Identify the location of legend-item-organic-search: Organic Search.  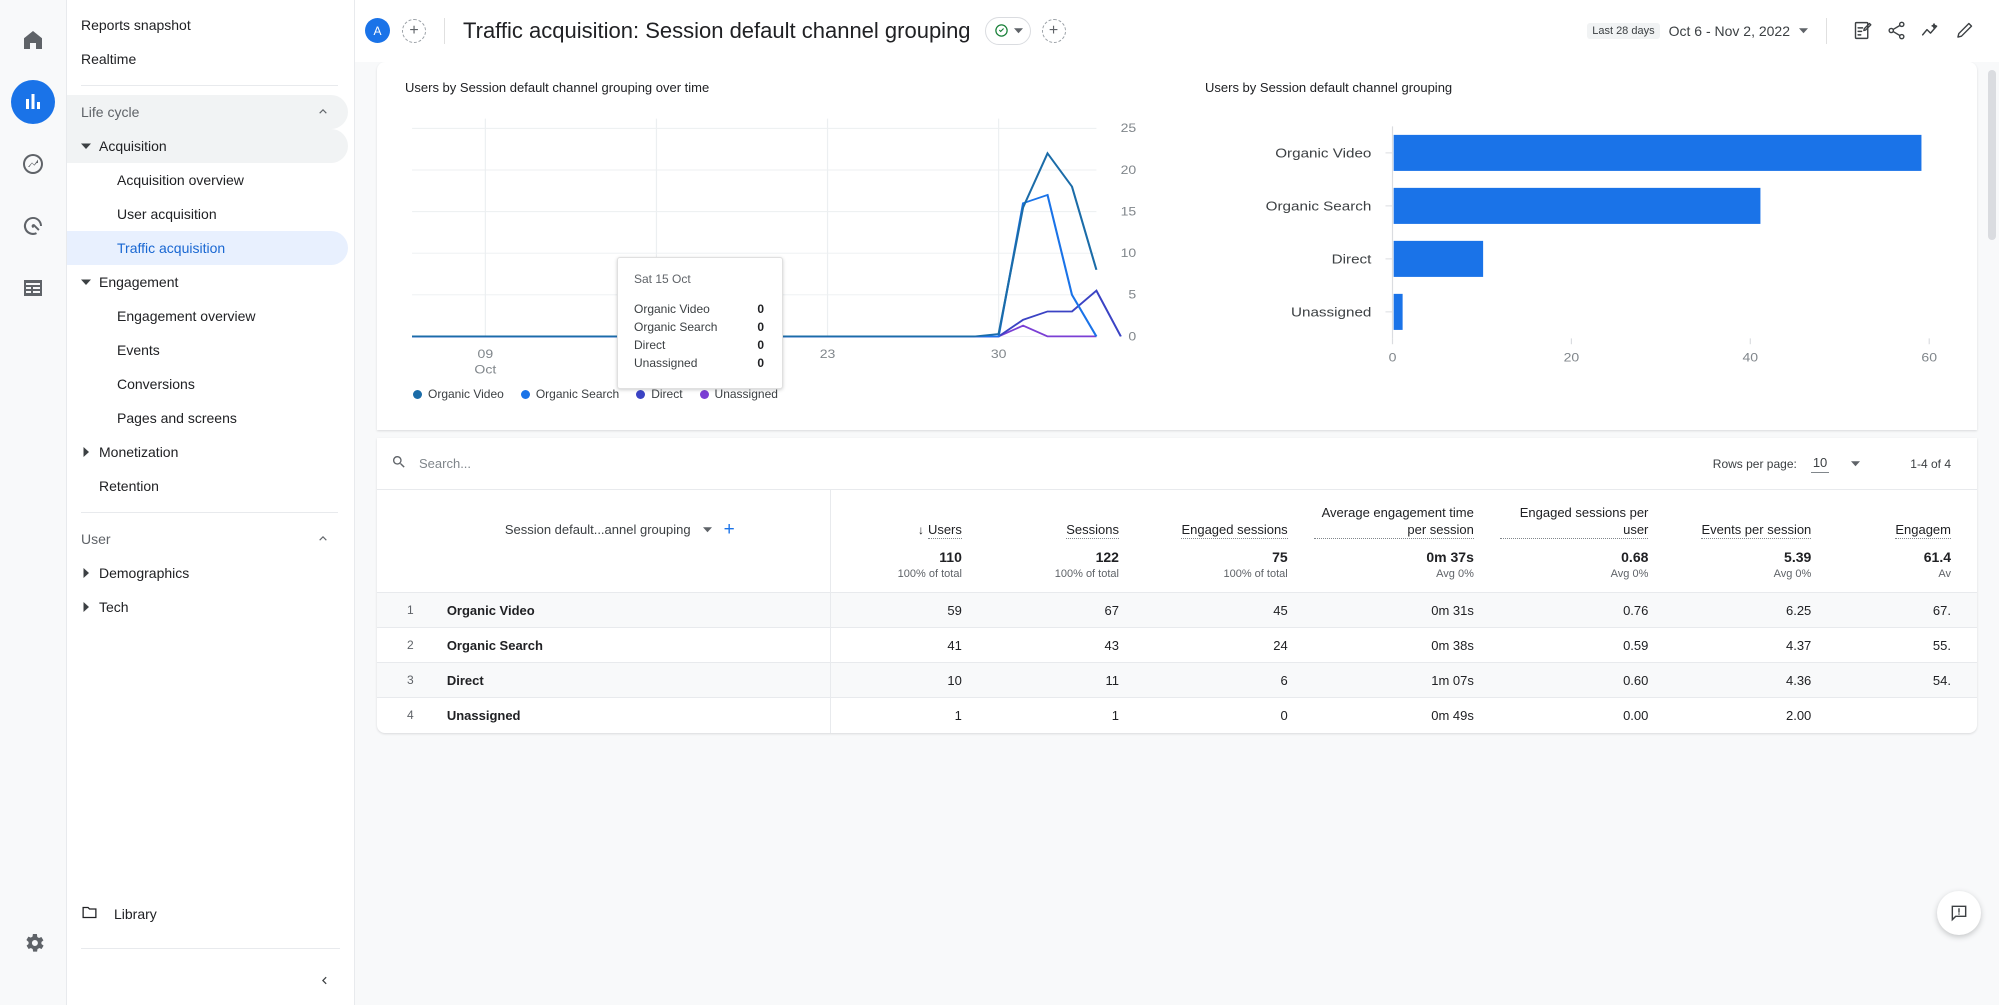
(569, 394).